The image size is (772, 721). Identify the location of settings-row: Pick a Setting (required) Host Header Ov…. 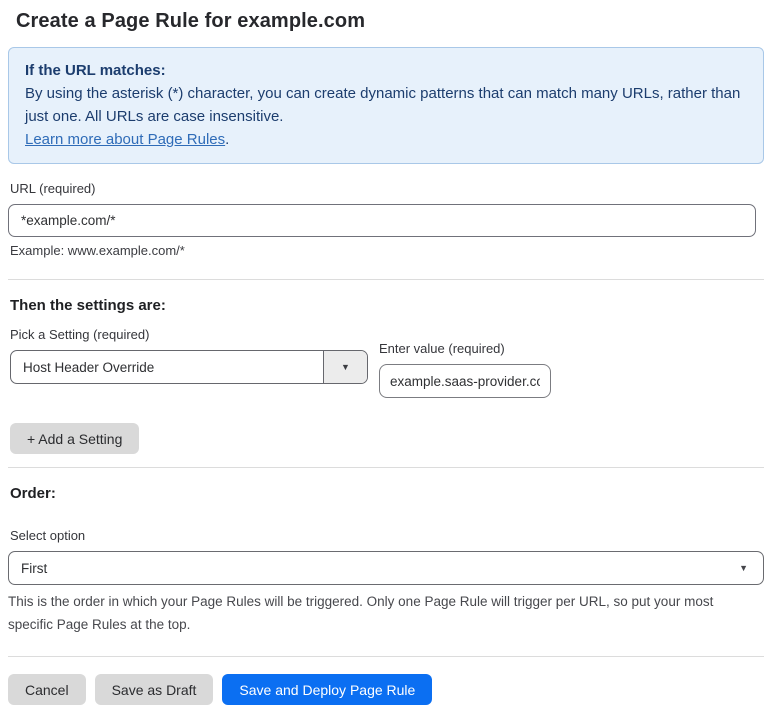
(391, 362).